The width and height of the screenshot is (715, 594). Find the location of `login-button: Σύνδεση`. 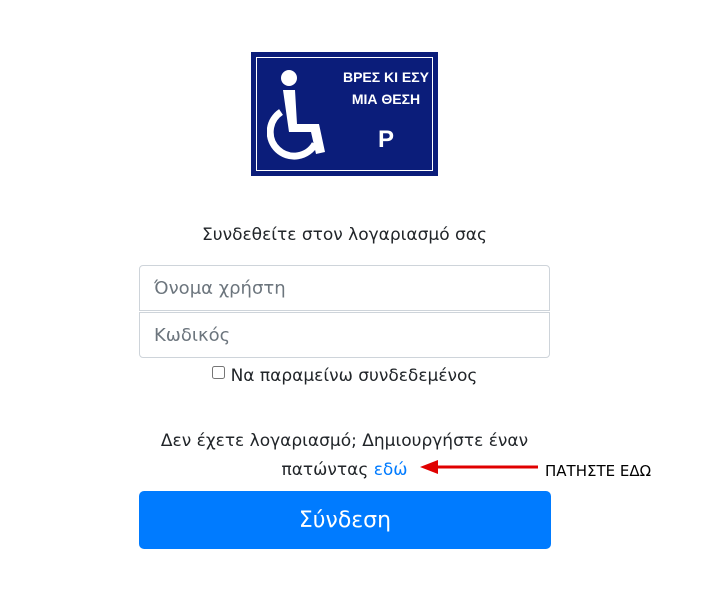

login-button: Σύνδεση is located at coordinates (345, 520).